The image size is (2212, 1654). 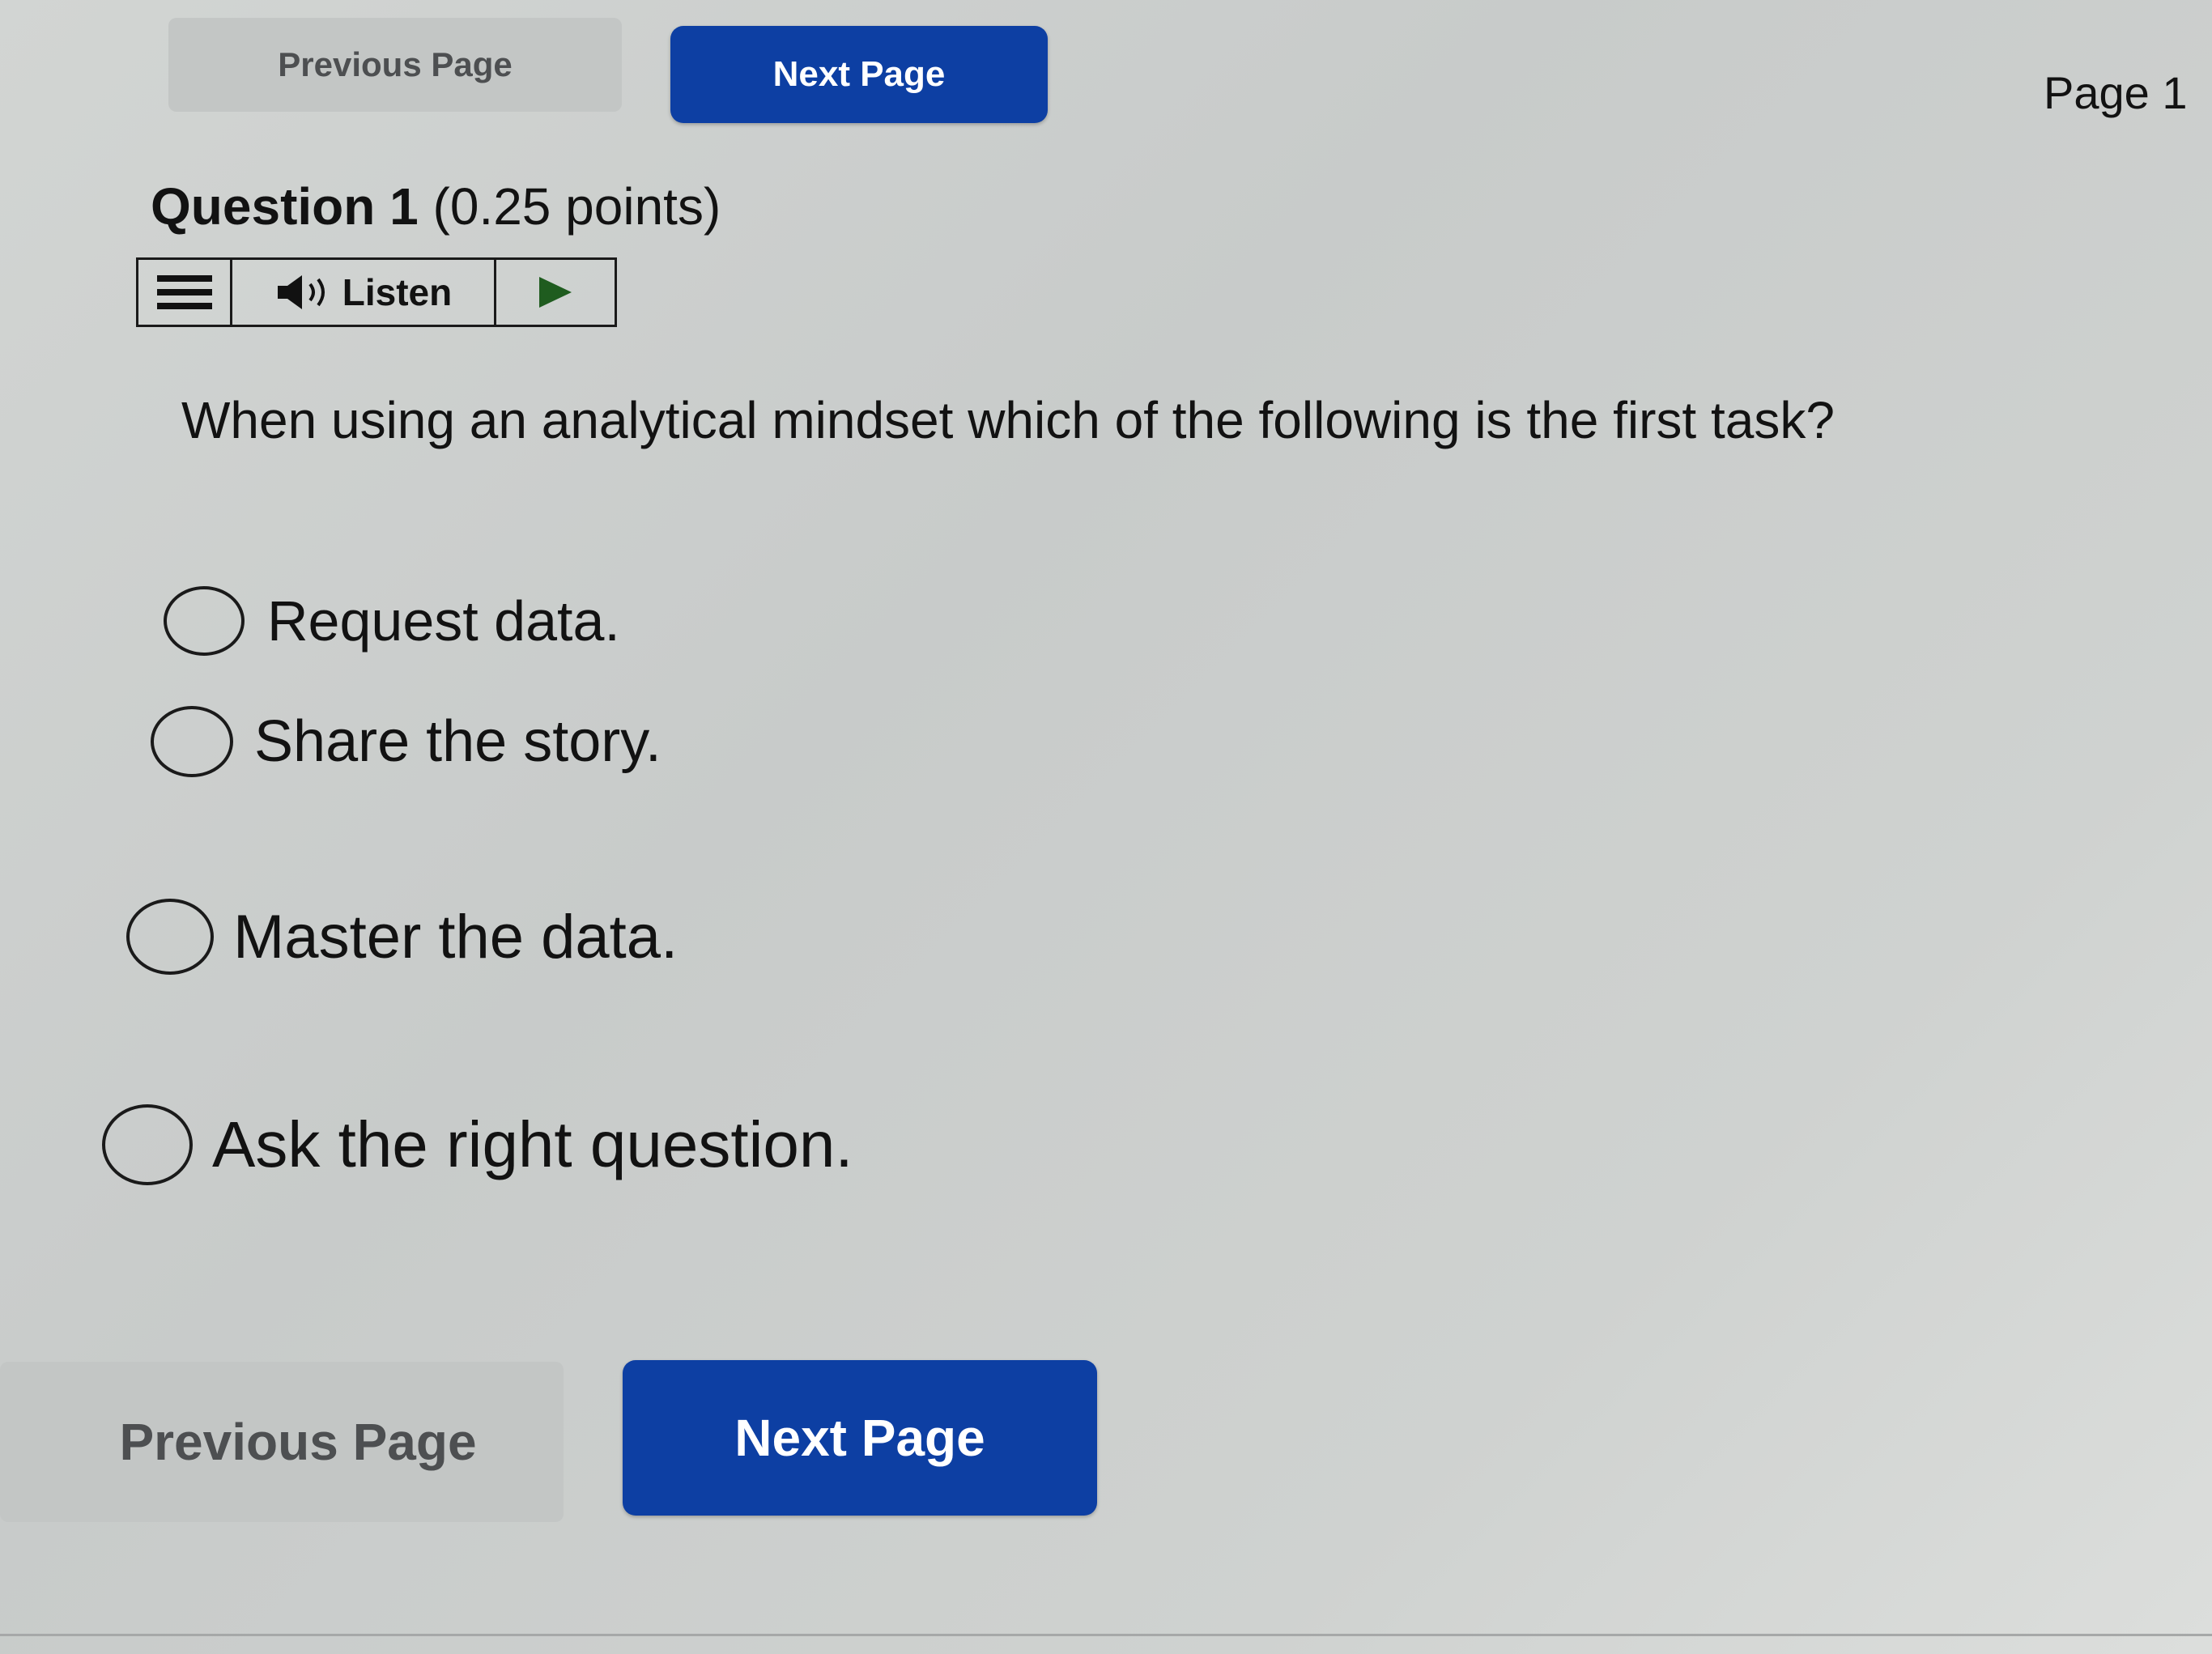 I want to click on answer-option-share-story: Share the story., so click(x=406, y=741).